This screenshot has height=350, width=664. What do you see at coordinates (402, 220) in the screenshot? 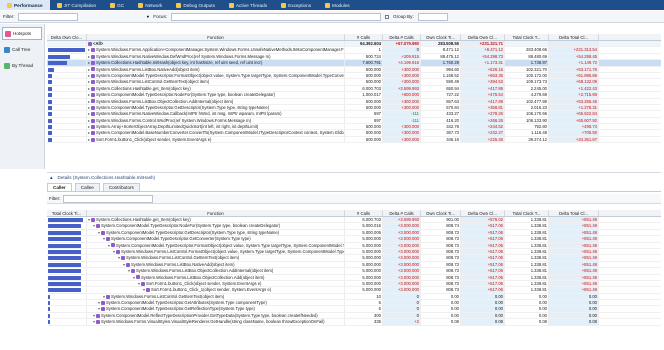
I see `delta-calls-cell: +3.599.993` at bounding box center [402, 220].